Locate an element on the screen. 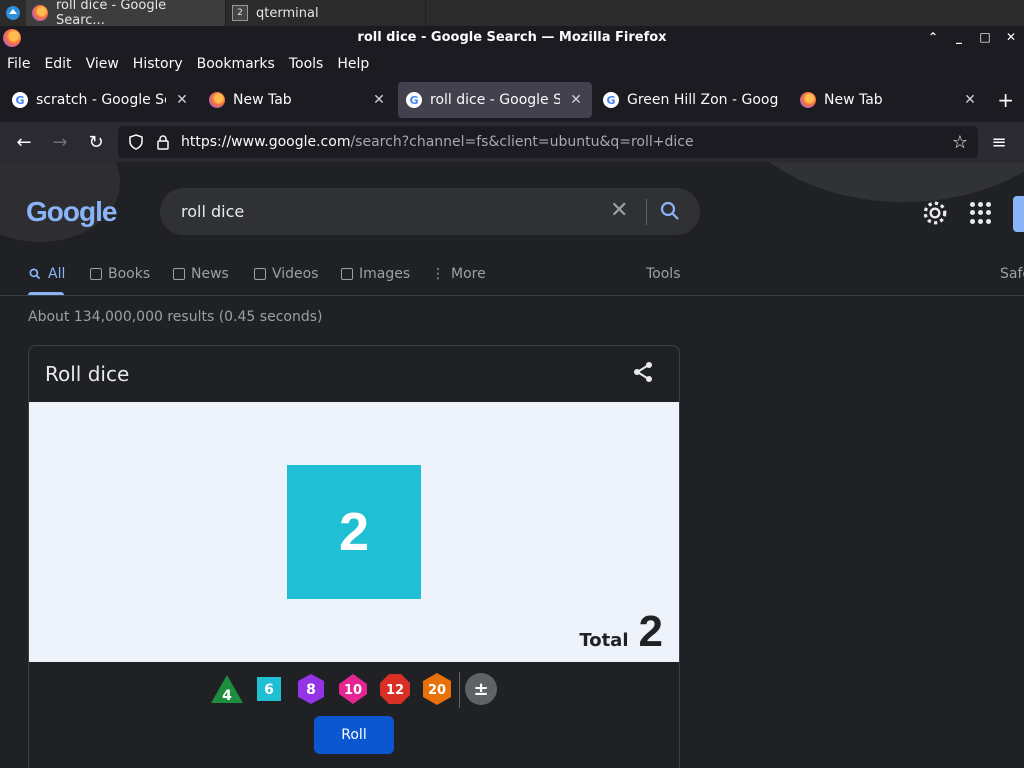 This screenshot has height=768, width=1024. shield-icon is located at coordinates (136, 142).